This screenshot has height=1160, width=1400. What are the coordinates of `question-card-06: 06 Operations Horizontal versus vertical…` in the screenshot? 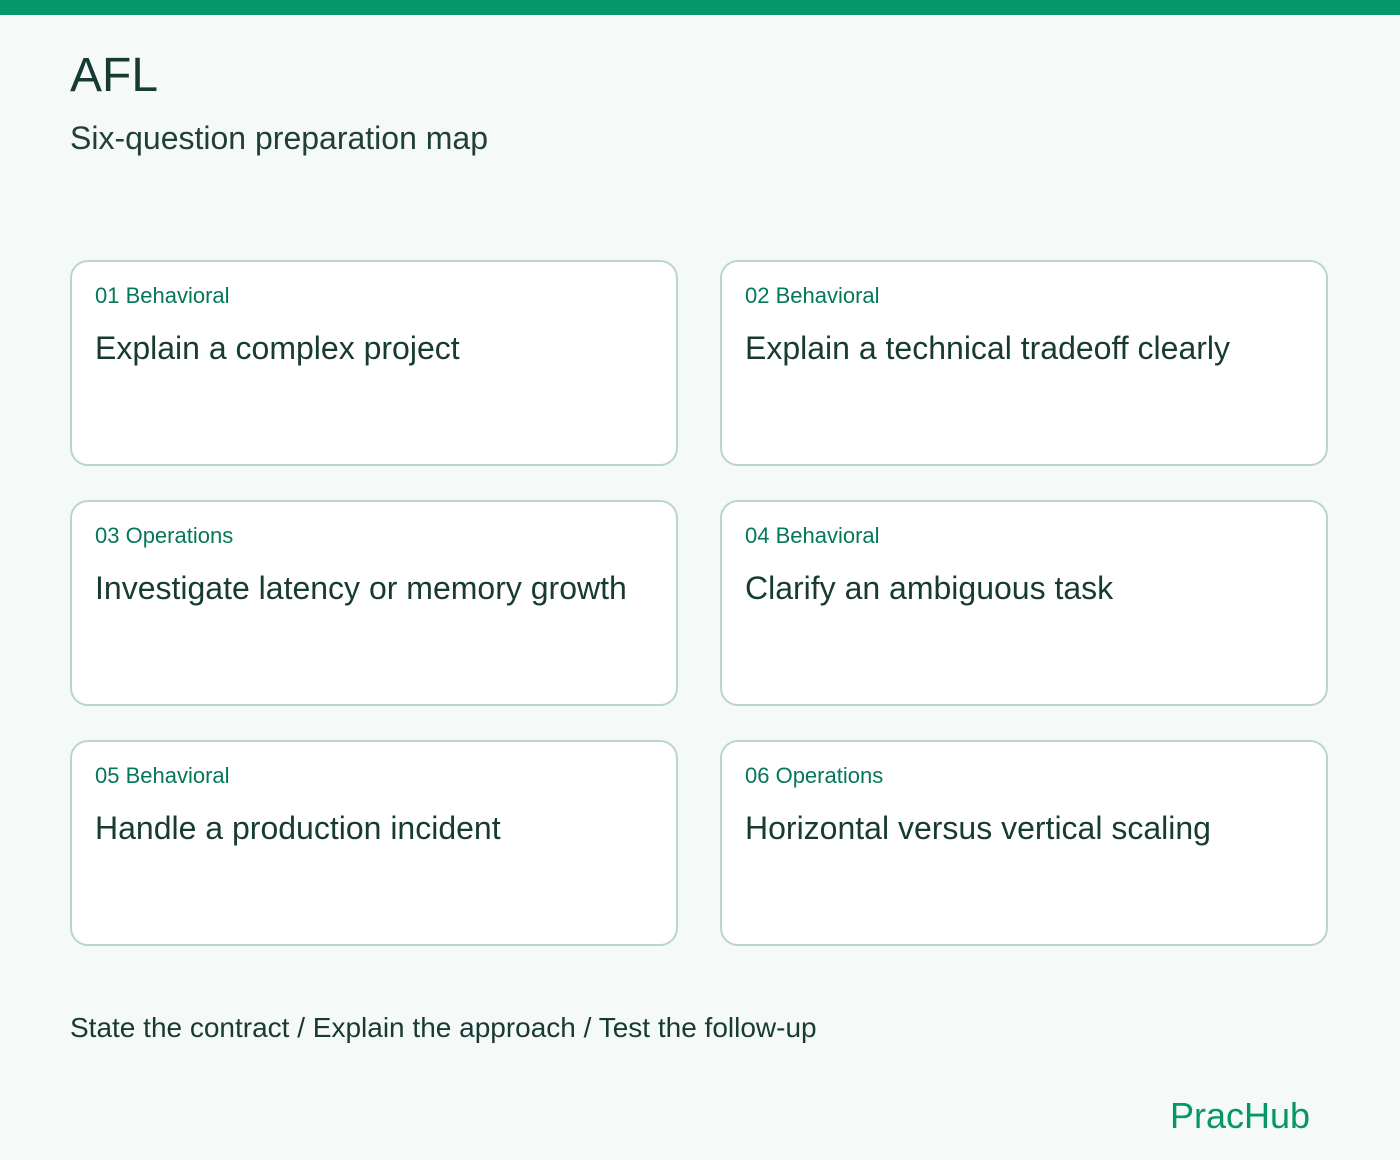 It's located at (1024, 843).